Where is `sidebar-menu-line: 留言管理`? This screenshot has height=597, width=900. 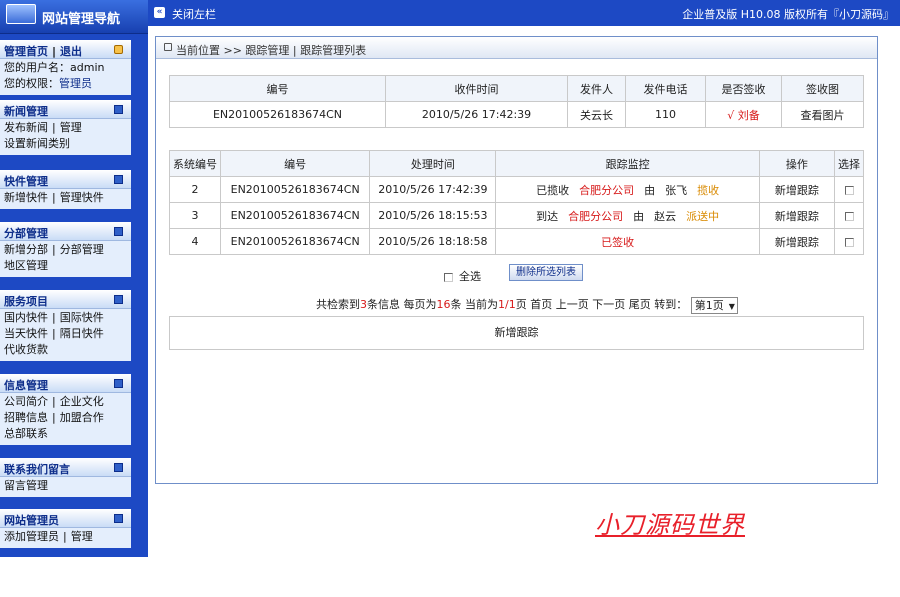
sidebar-menu-line: 留言管理 is located at coordinates (65, 486).